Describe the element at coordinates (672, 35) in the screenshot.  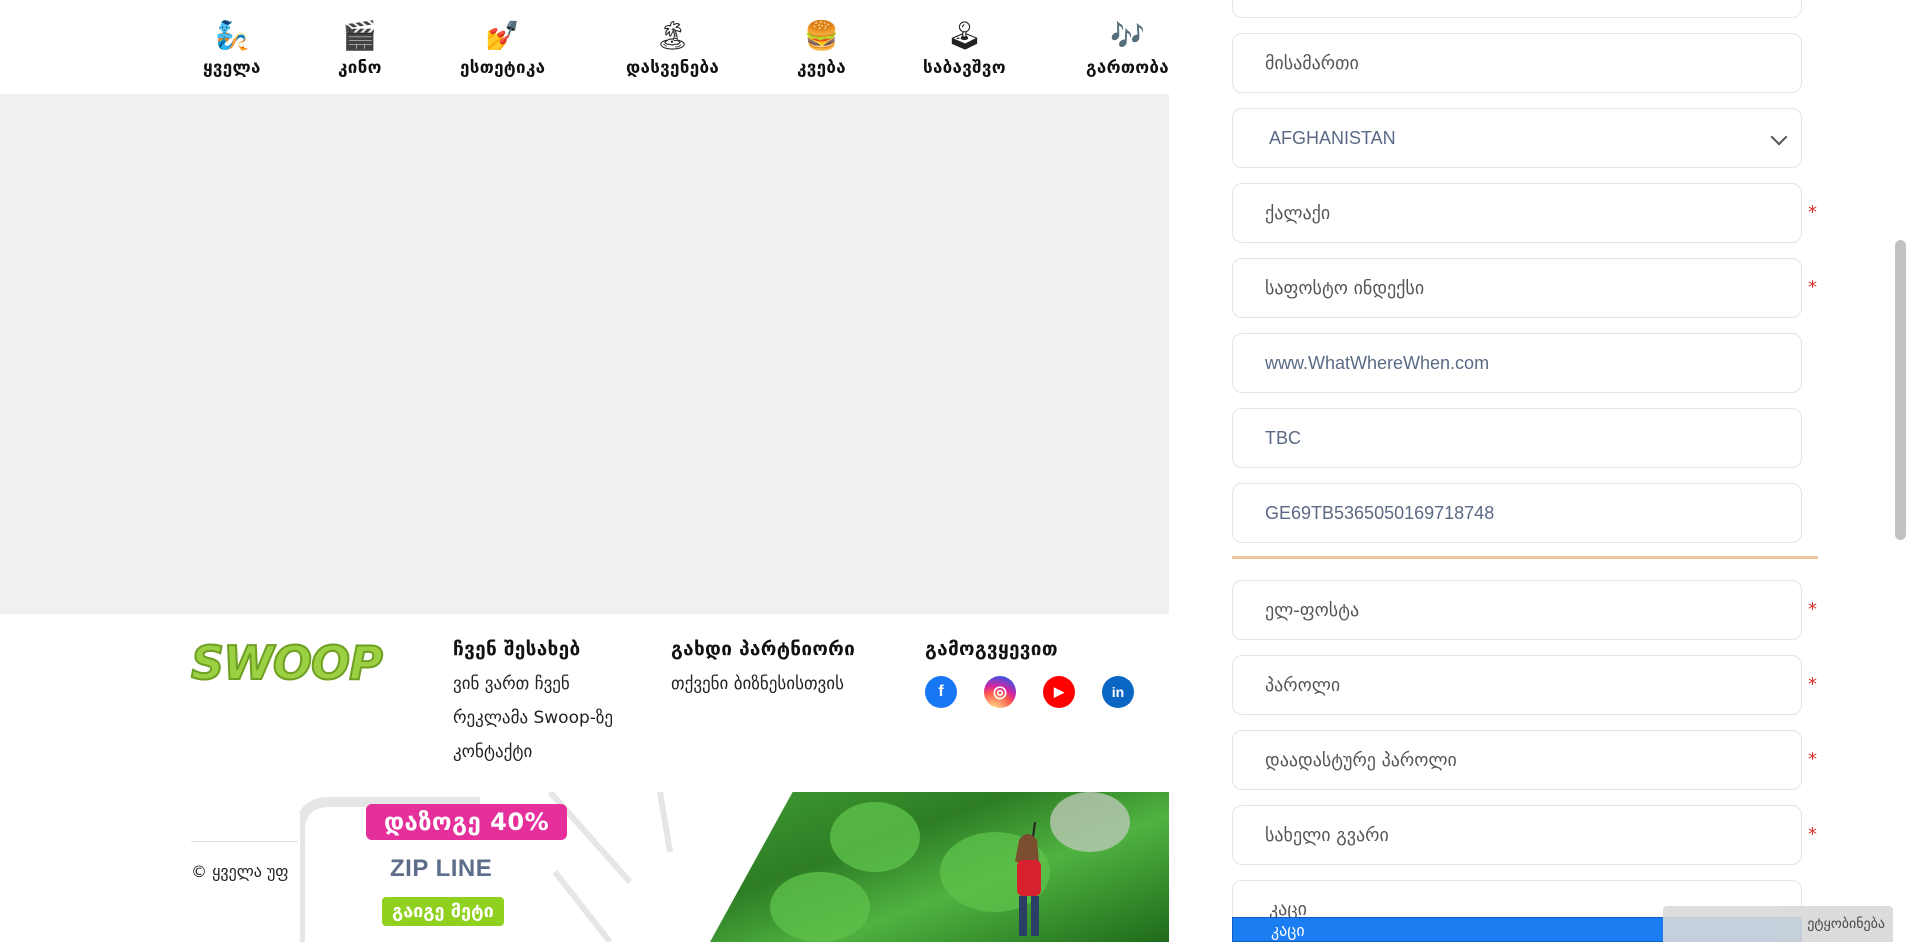
I see `island-icon: 🏝` at that location.